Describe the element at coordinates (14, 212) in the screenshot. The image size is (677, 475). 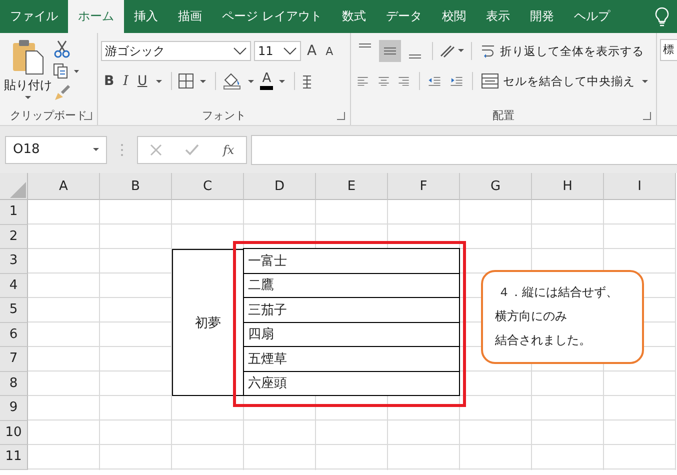
I see `row-header: 1` at that location.